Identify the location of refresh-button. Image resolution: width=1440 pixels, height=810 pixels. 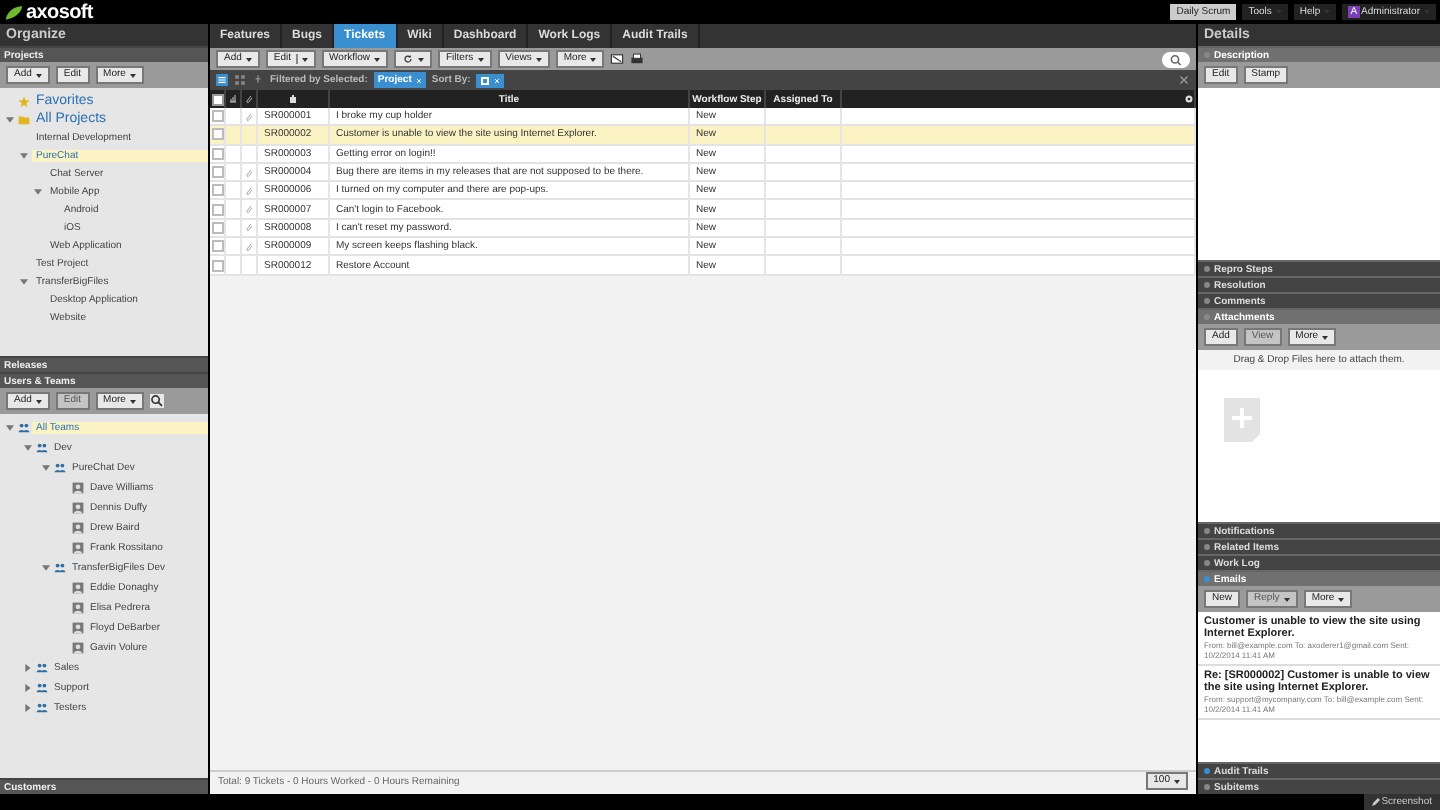
(413, 59).